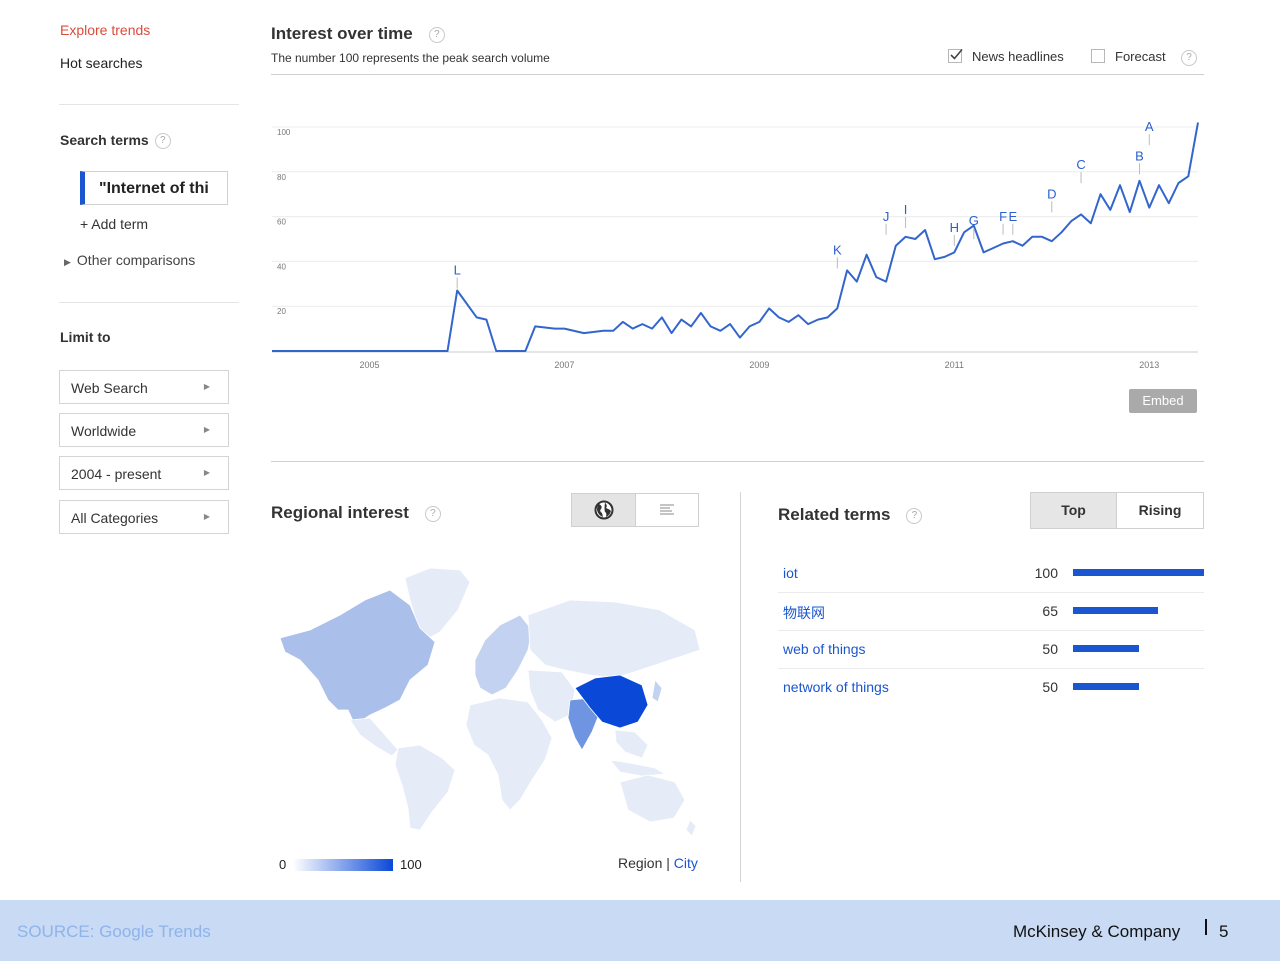  What do you see at coordinates (1160, 510) in the screenshot?
I see `tab-rising: Rising` at bounding box center [1160, 510].